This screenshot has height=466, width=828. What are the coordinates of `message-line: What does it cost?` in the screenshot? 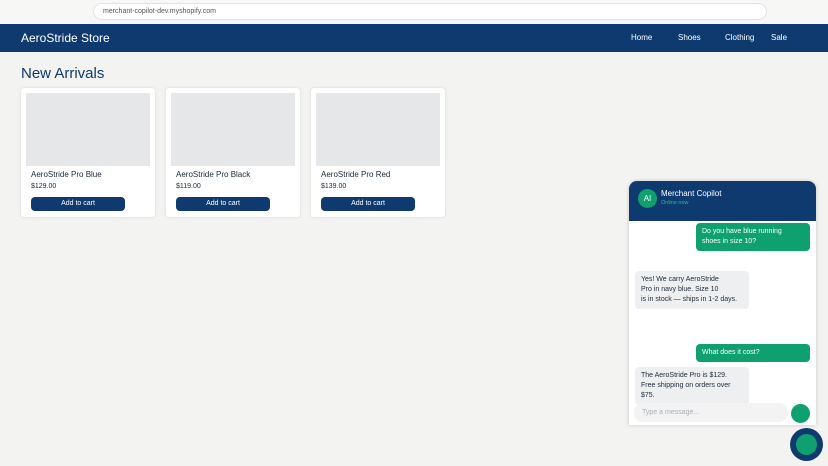 It's located at (731, 352).